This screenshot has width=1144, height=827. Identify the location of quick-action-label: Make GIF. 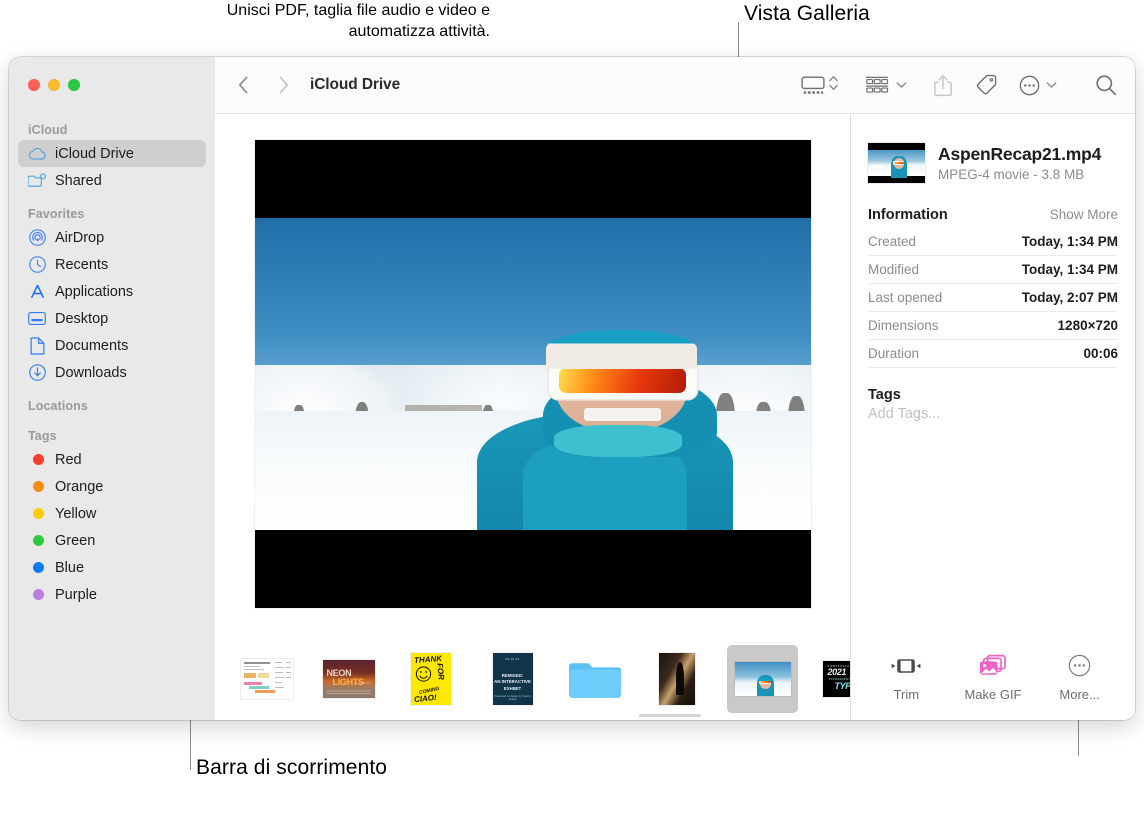
(993, 694).